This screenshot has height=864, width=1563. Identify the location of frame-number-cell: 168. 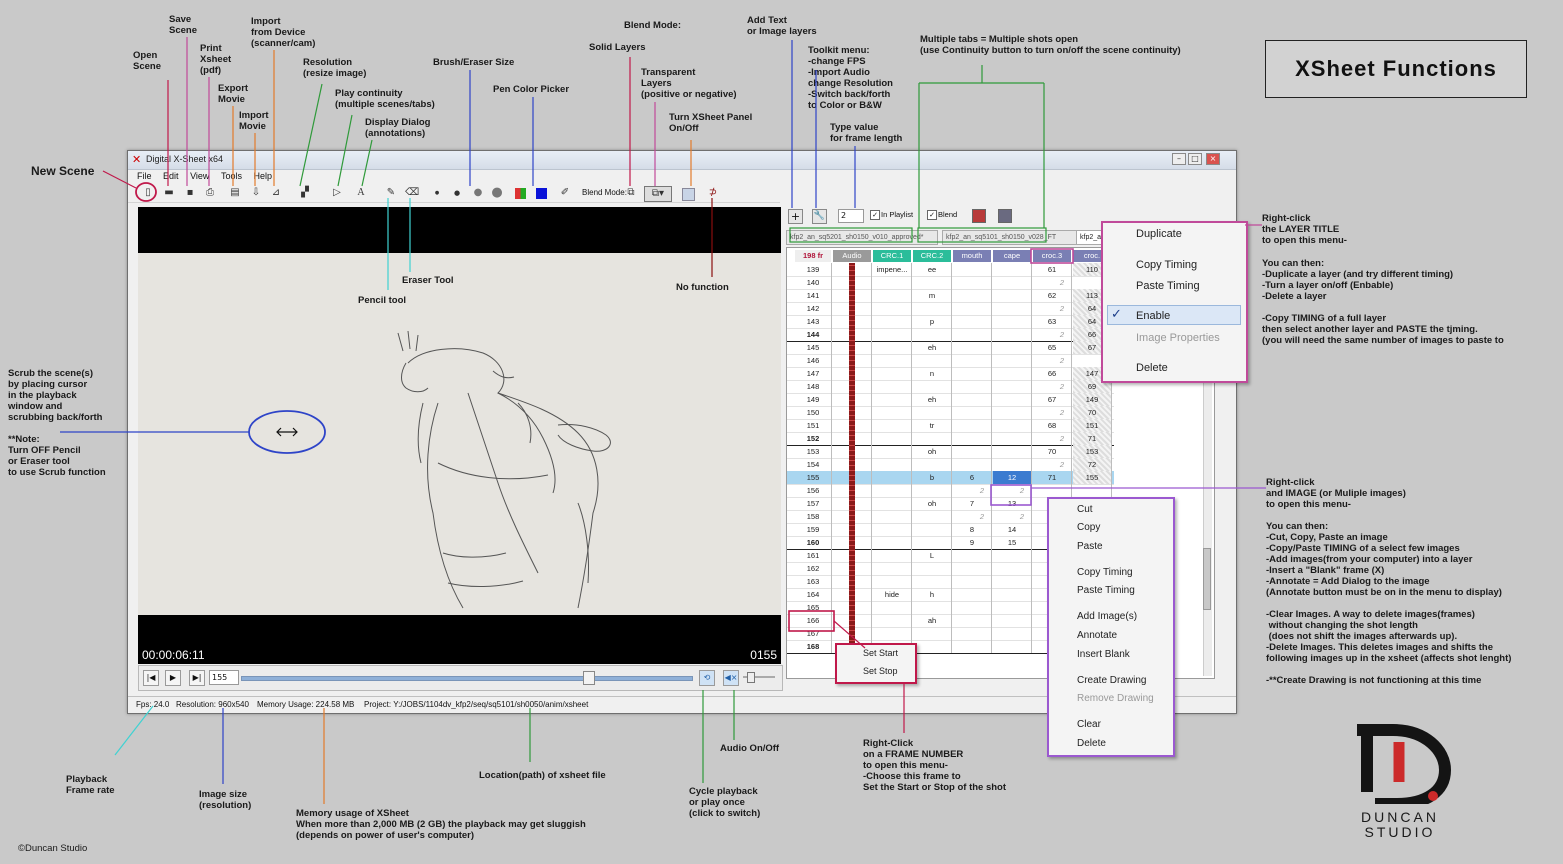
(813, 646).